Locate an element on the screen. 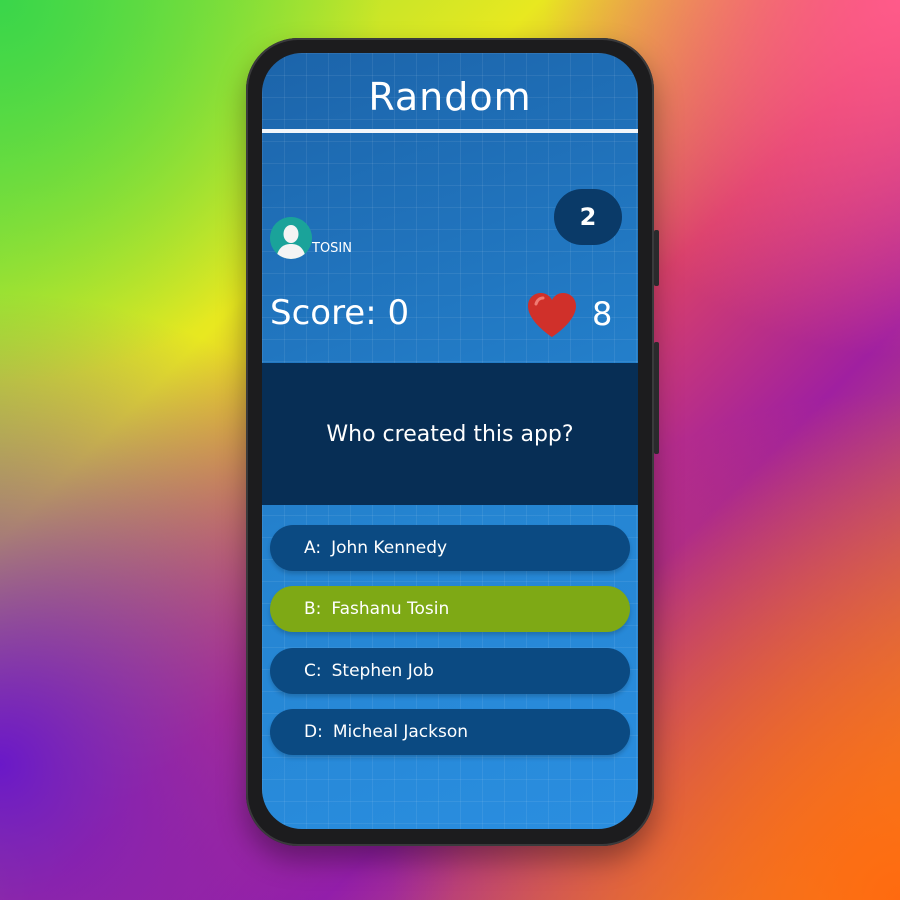 Image resolution: width=900 pixels, height=900 pixels. question-counter-badge: 2 is located at coordinates (588, 217).